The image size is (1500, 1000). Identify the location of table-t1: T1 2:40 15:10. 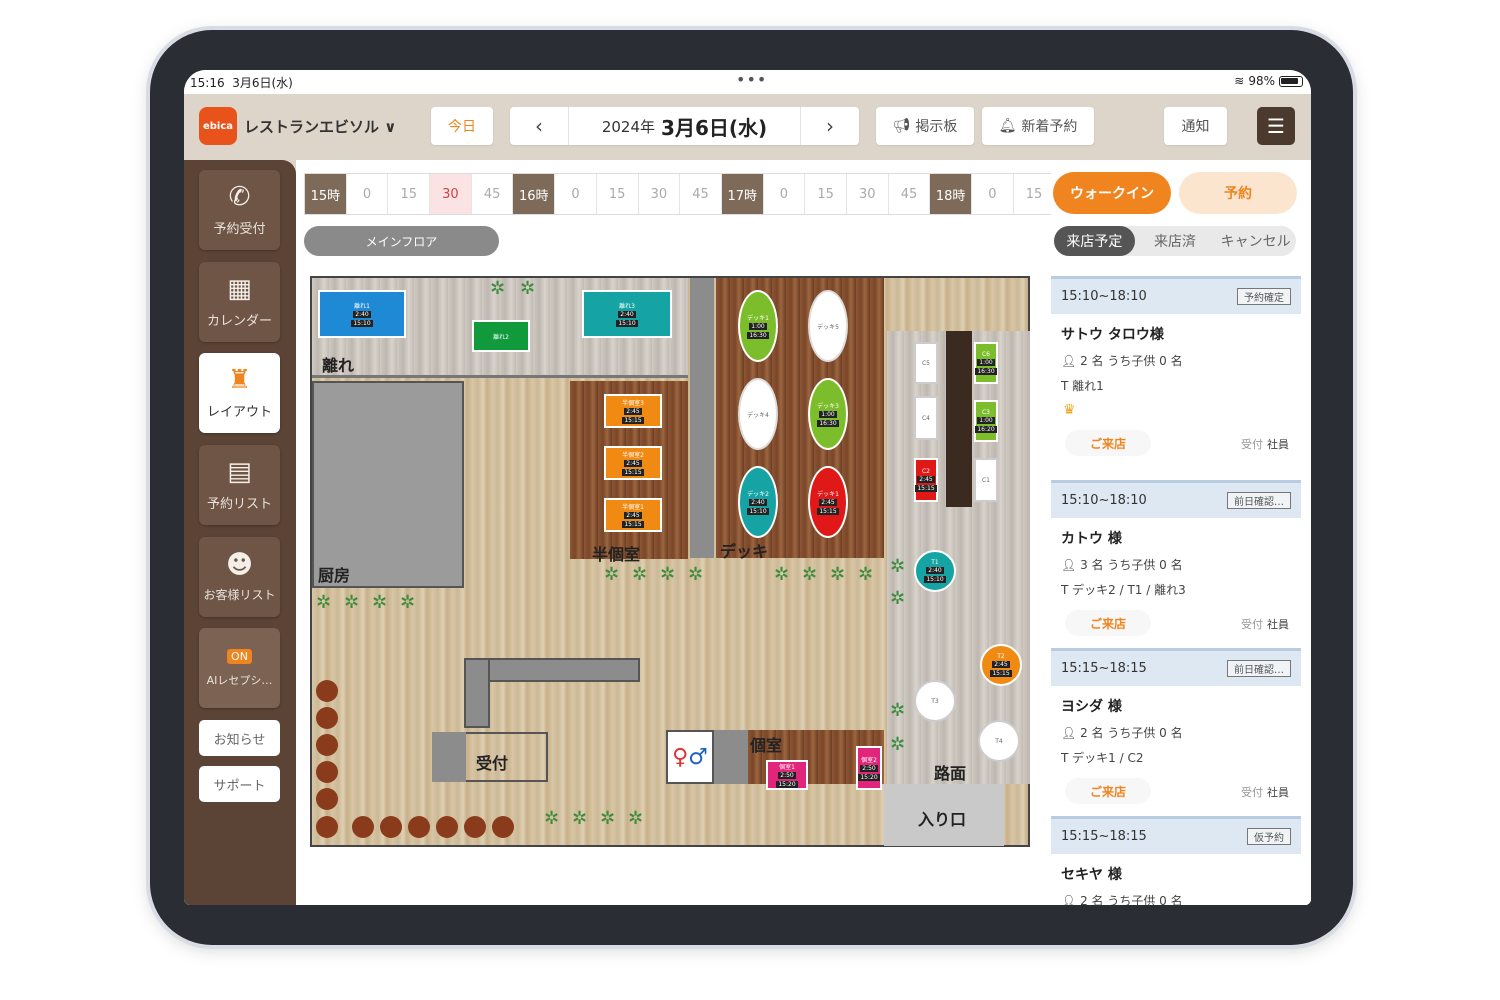
(935, 571).